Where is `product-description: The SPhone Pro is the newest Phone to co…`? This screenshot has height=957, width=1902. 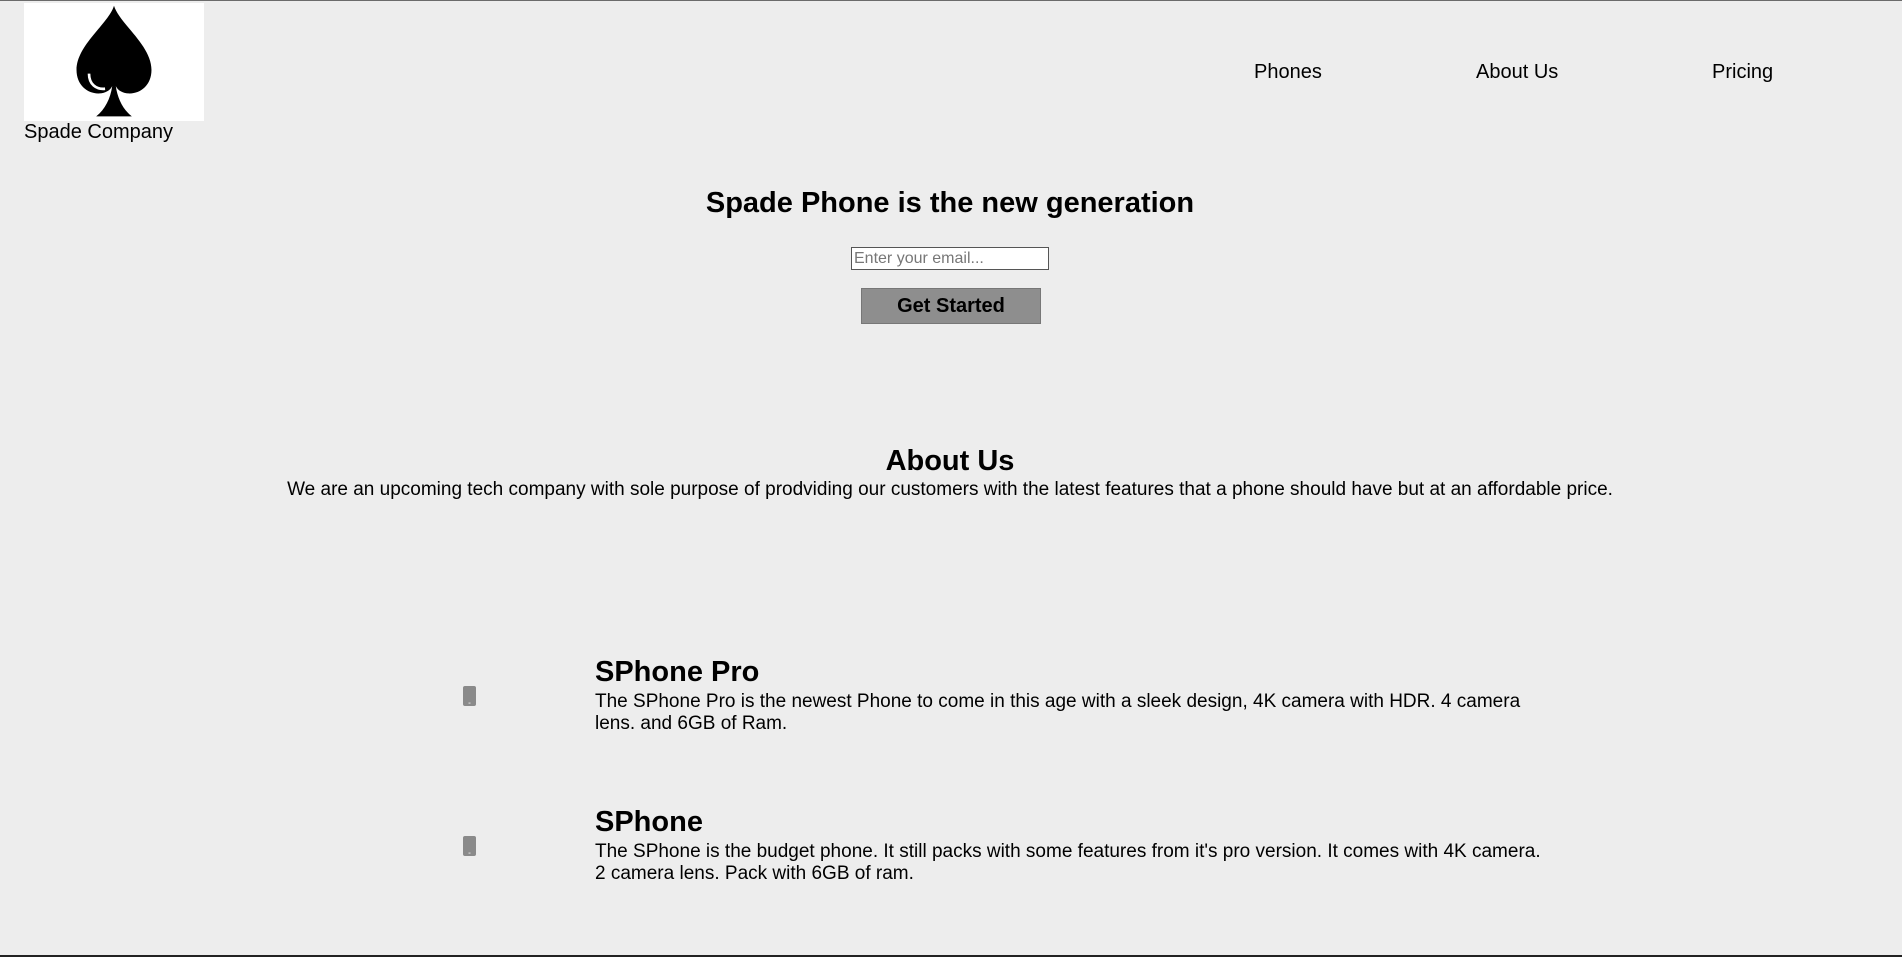
product-description: The SPhone Pro is the newest Phone to co… is located at coordinates (1058, 712).